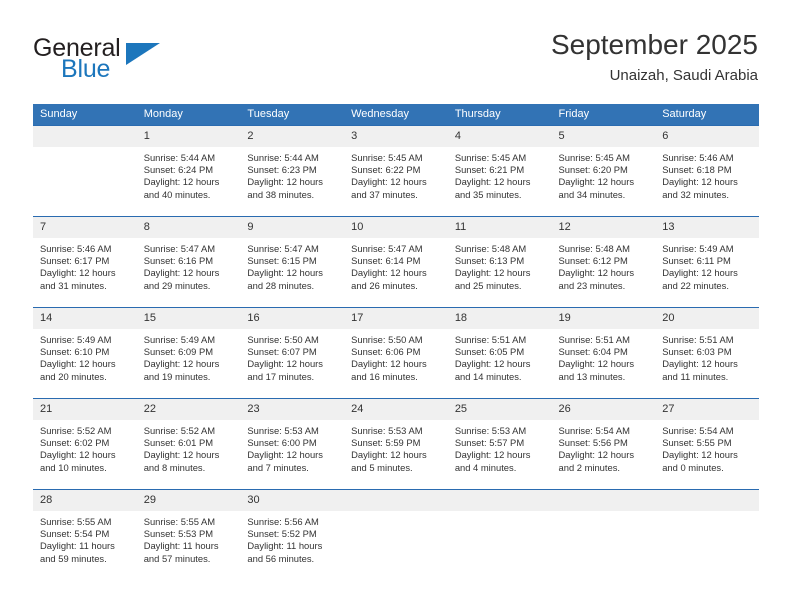 This screenshot has height=612, width=792. Describe the element at coordinates (178, 261) in the screenshot. I see `detail-sunset: Sunset: 6:16 PM` at that location.